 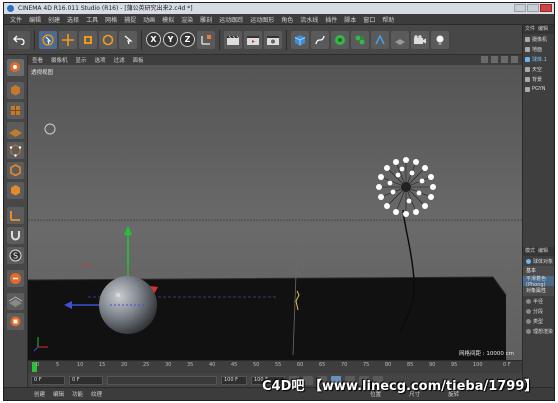 What do you see at coordinates (262, 19) in the screenshot?
I see `menu-item-mograph: 运动图形` at bounding box center [262, 19].